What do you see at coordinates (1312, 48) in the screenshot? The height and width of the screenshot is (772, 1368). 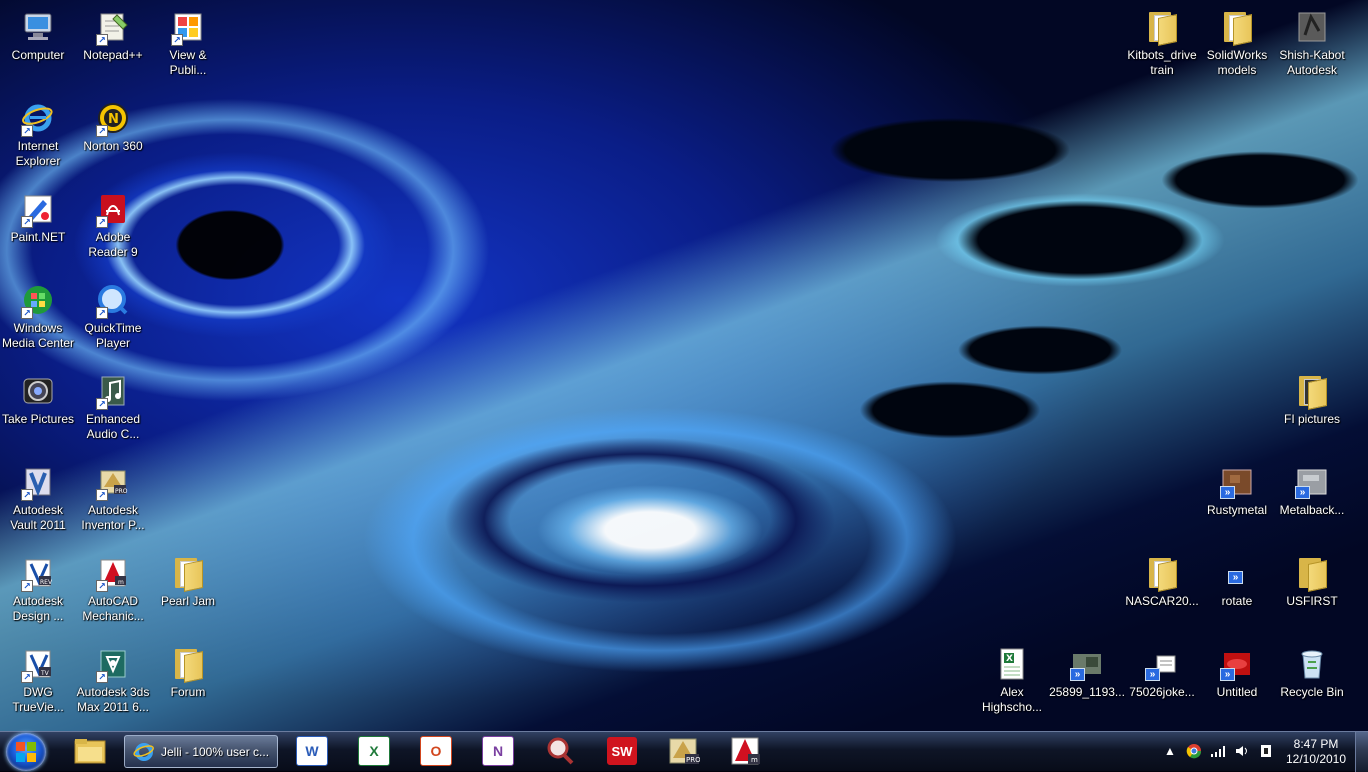 I see `desktop-icon-shish-kabot: Shish-Kabot Autodesk` at bounding box center [1312, 48].